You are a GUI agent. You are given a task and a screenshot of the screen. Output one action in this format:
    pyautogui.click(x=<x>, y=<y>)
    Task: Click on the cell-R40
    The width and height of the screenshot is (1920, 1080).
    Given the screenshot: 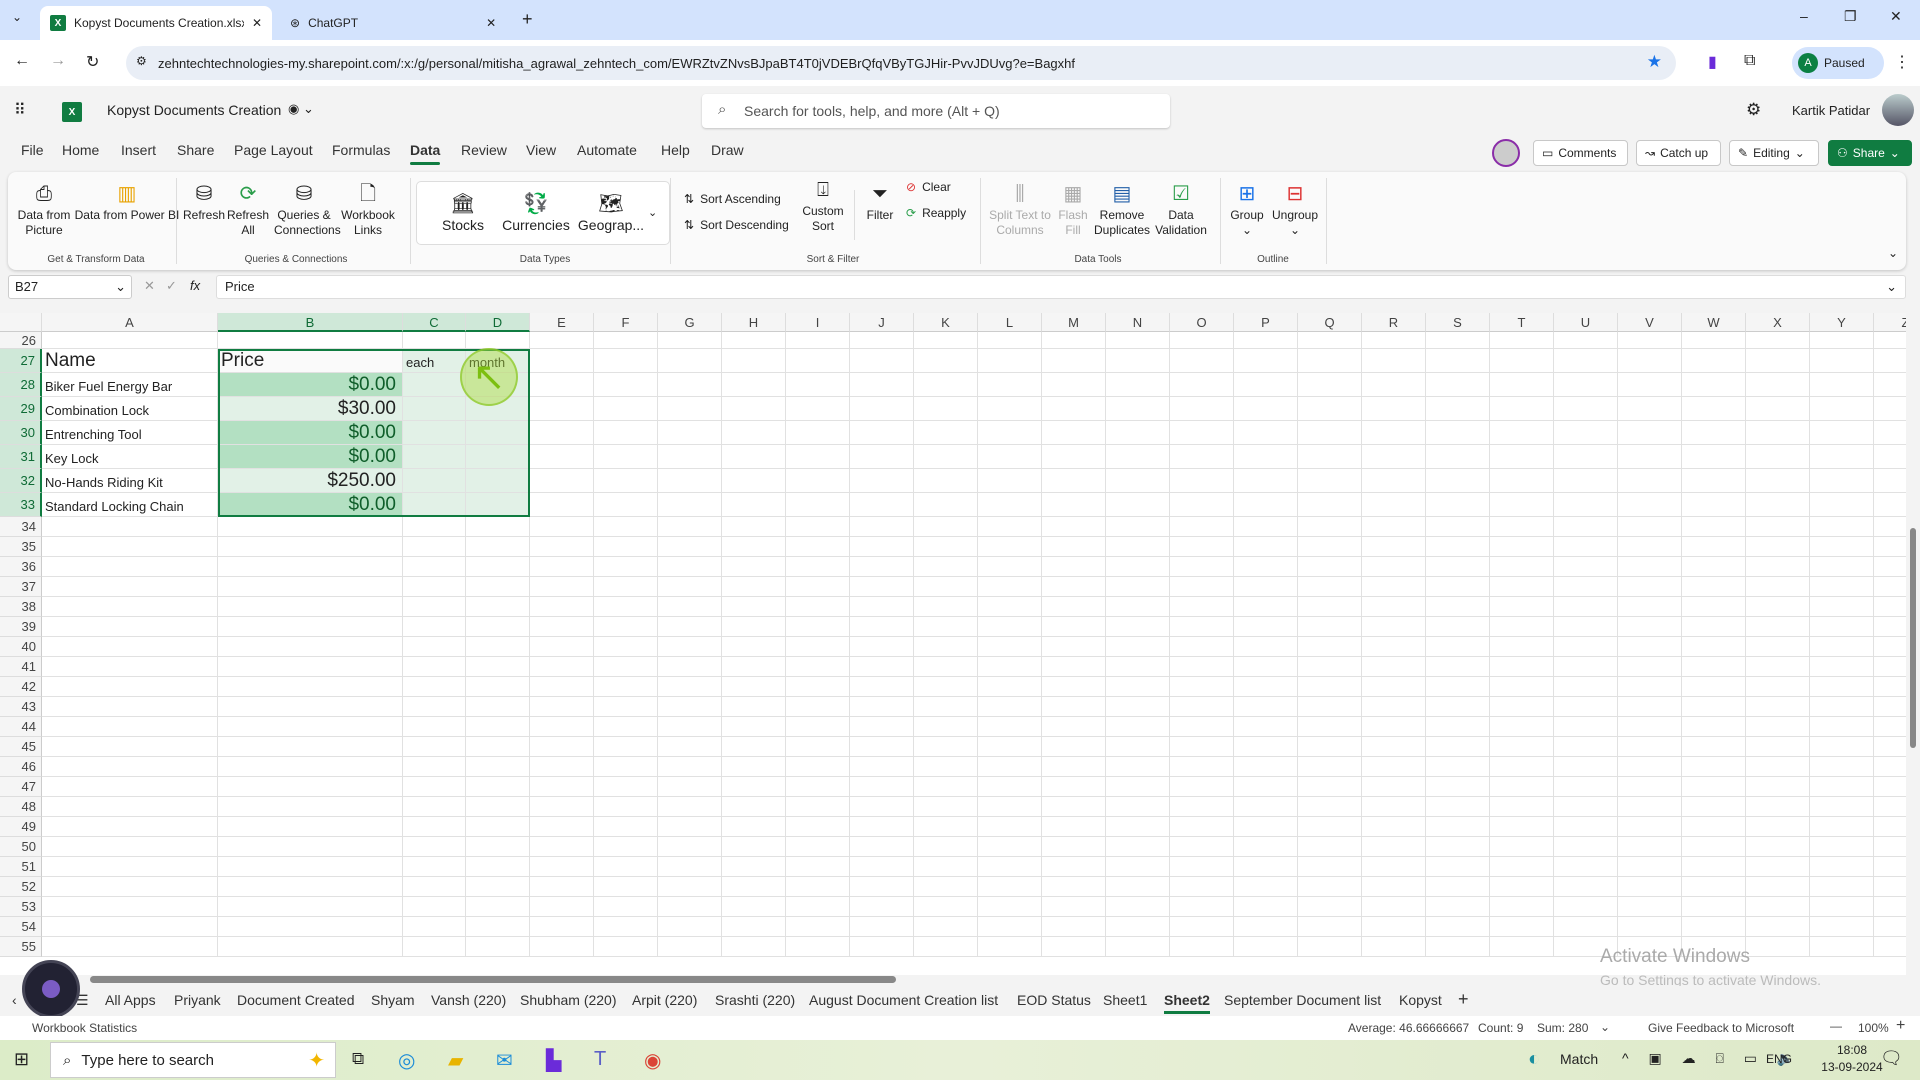 What is the action you would take?
    pyautogui.click(x=1394, y=647)
    